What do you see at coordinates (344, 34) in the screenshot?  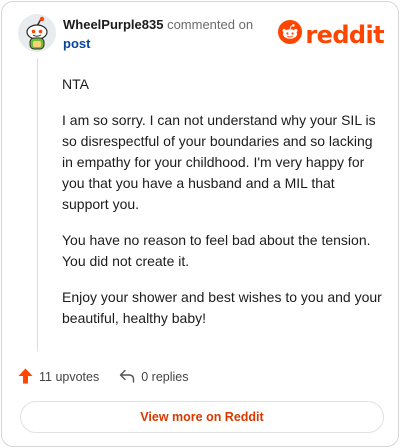 I see `reddit-wordmark: reddit` at bounding box center [344, 34].